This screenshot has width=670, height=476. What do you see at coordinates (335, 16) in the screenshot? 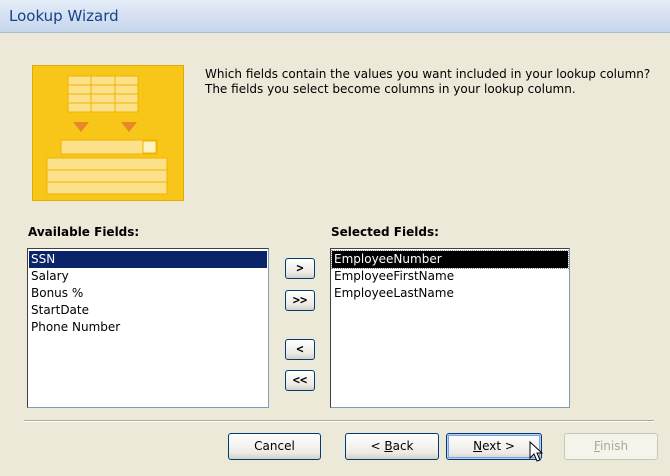
I see `title-bar: Lookup Wizard` at bounding box center [335, 16].